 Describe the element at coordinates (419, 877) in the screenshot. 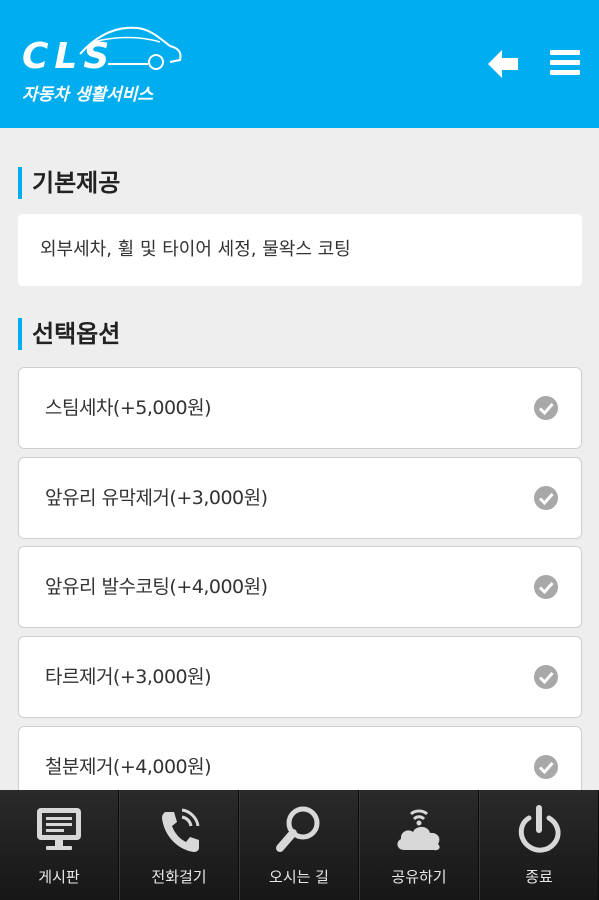

I see `nav-label: 공유하기` at that location.